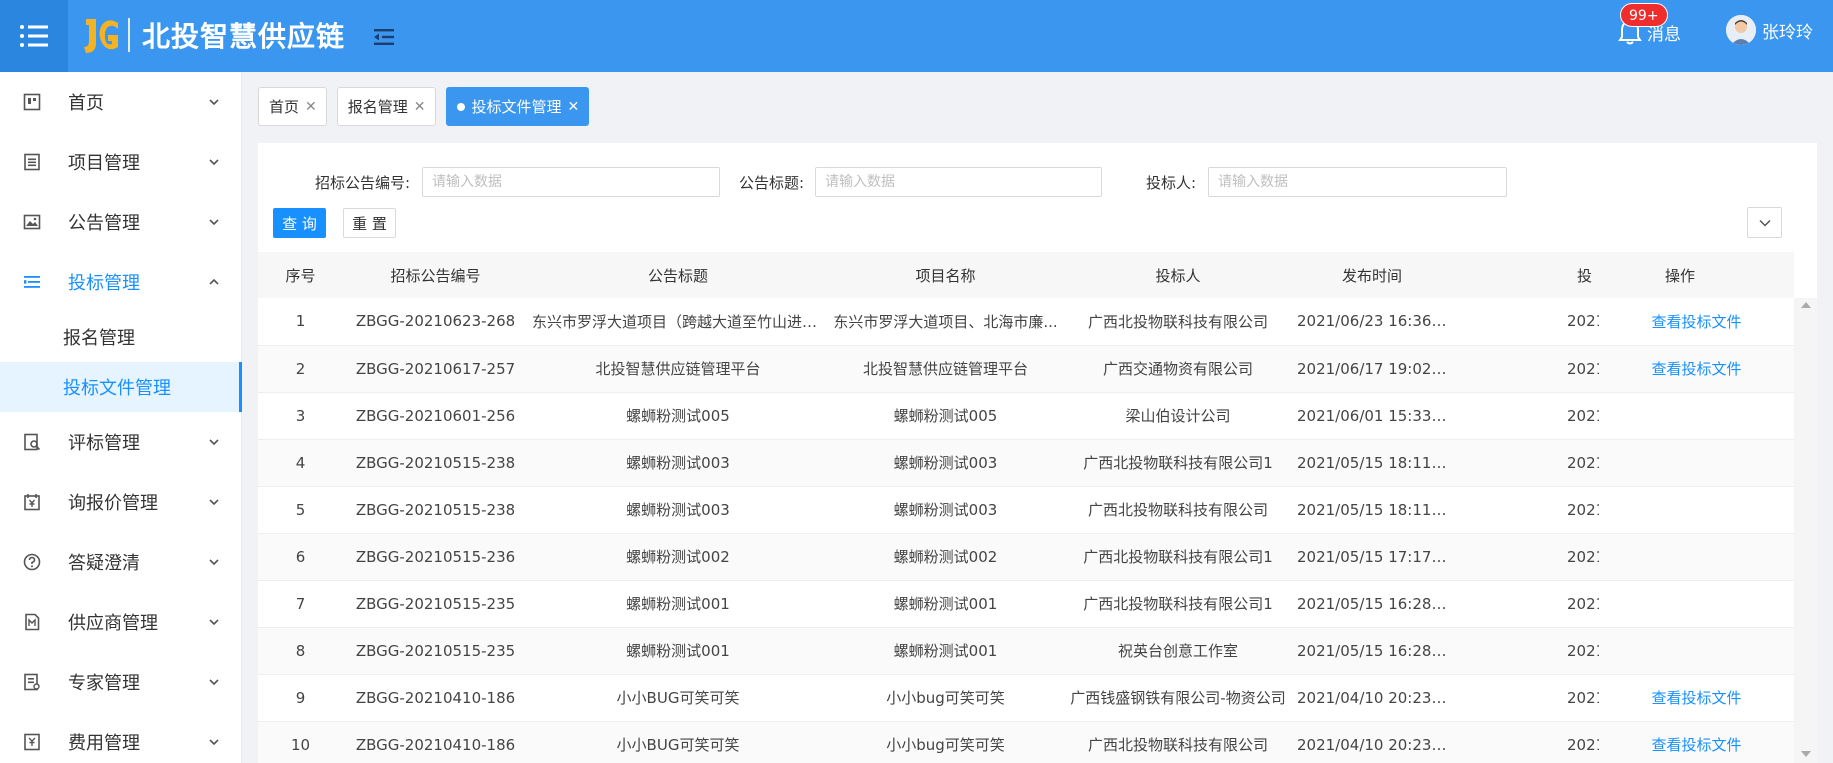  I want to click on query-button: 查 询, so click(299, 223).